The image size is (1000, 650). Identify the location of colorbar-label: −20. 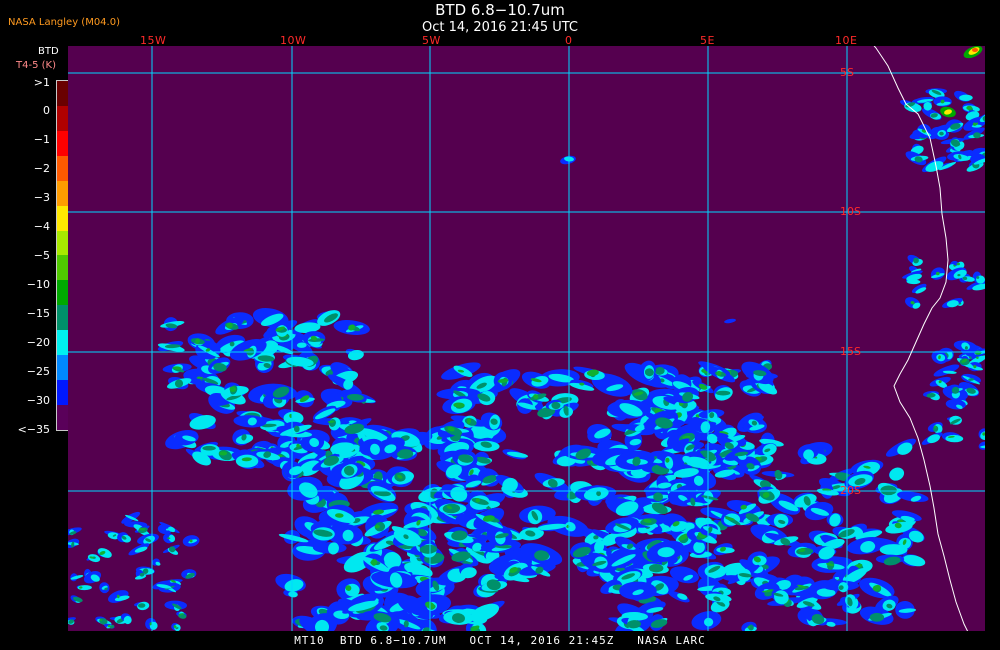
(38, 342).